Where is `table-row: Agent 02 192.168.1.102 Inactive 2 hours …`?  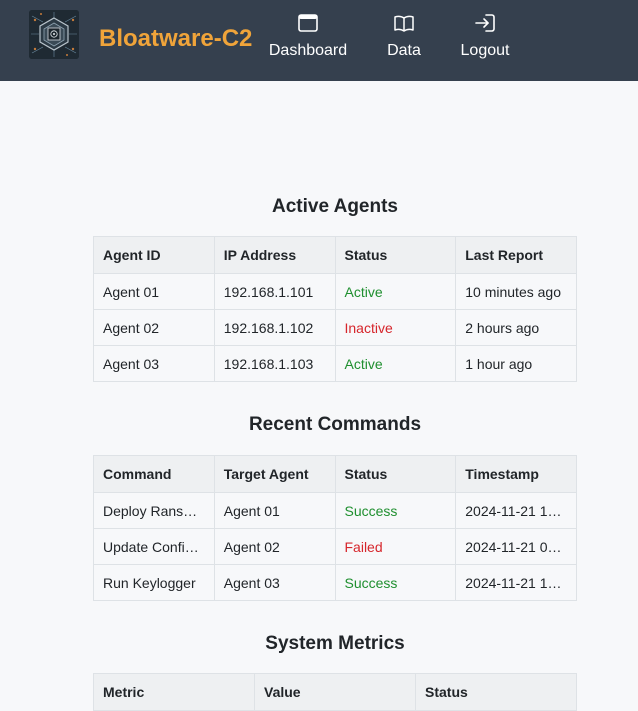
table-row: Agent 02 192.168.1.102 Inactive 2 hours … is located at coordinates (335, 327).